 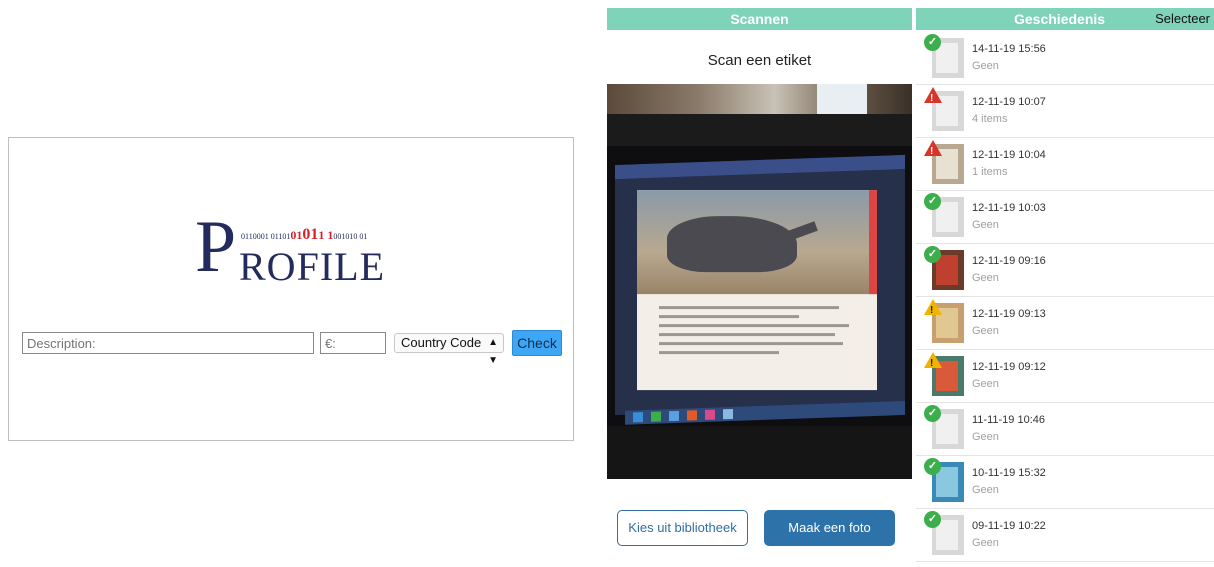 What do you see at coordinates (1008, 420) in the screenshot?
I see `row-date: 11-11-19 10:46` at bounding box center [1008, 420].